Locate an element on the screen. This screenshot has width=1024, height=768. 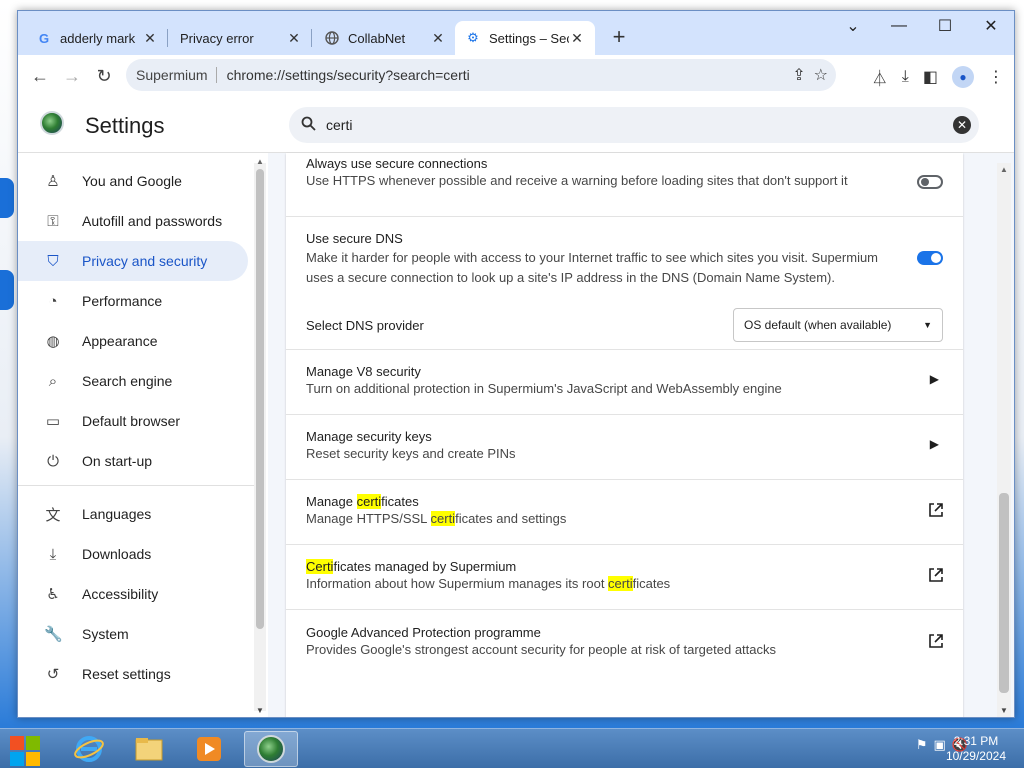
search-highlight: certi is located at coordinates (443, 518).